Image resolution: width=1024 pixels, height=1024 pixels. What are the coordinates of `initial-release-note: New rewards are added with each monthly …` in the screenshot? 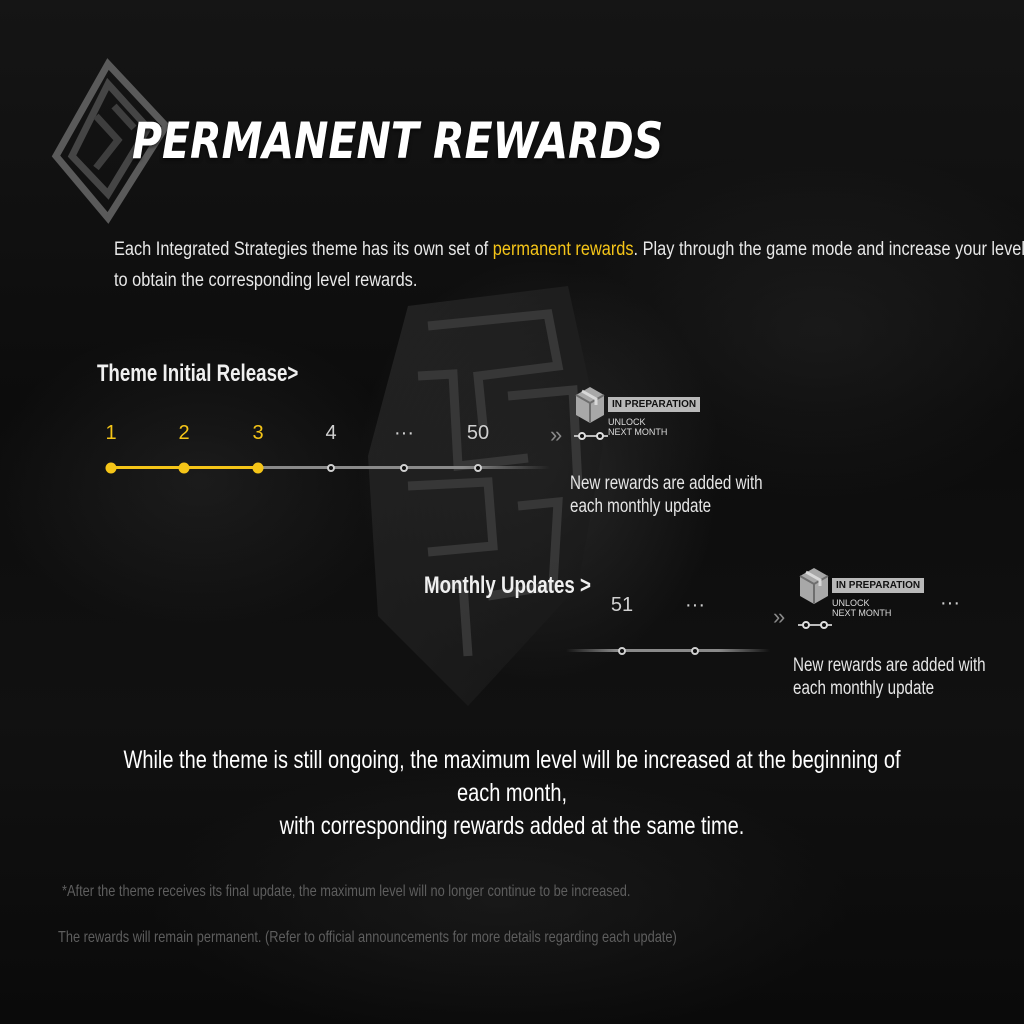 It's located at (666, 495).